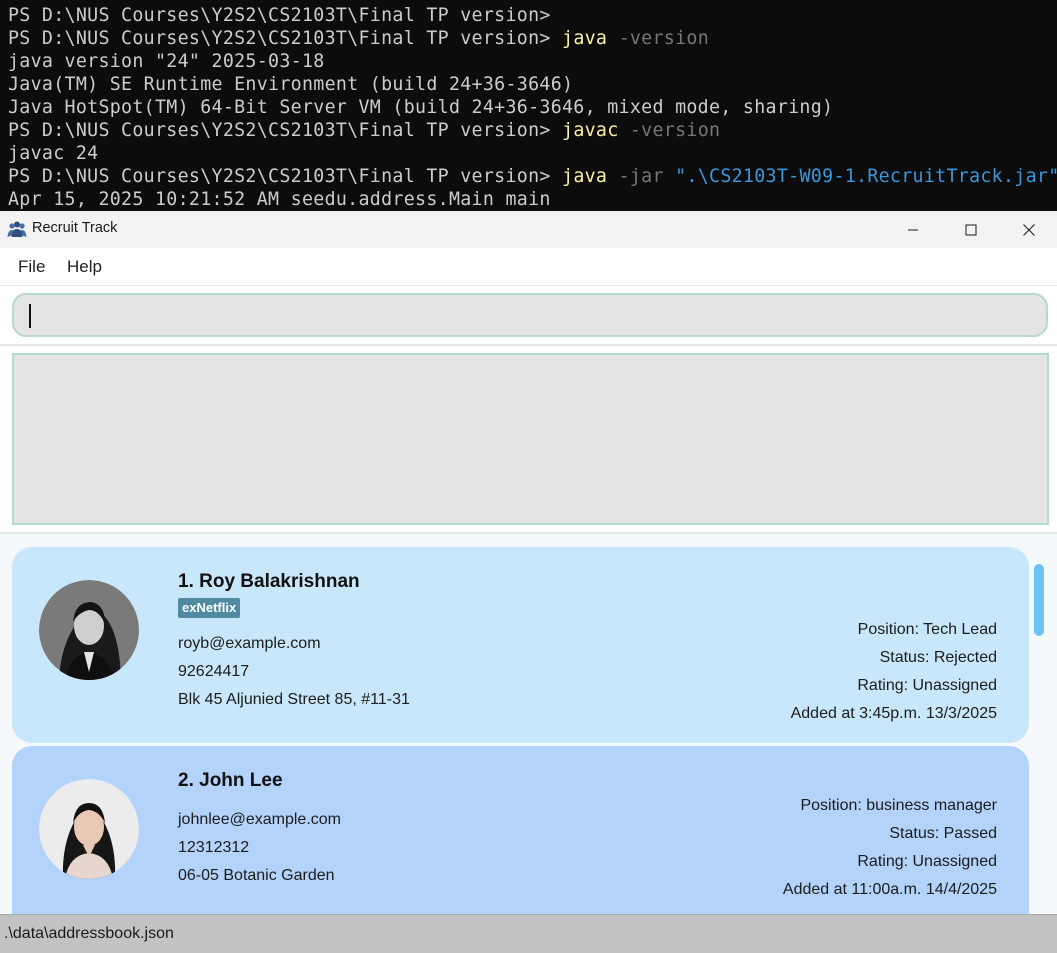 The width and height of the screenshot is (1057, 953). What do you see at coordinates (214, 847) in the screenshot?
I see `candidate-phone: 12312312` at bounding box center [214, 847].